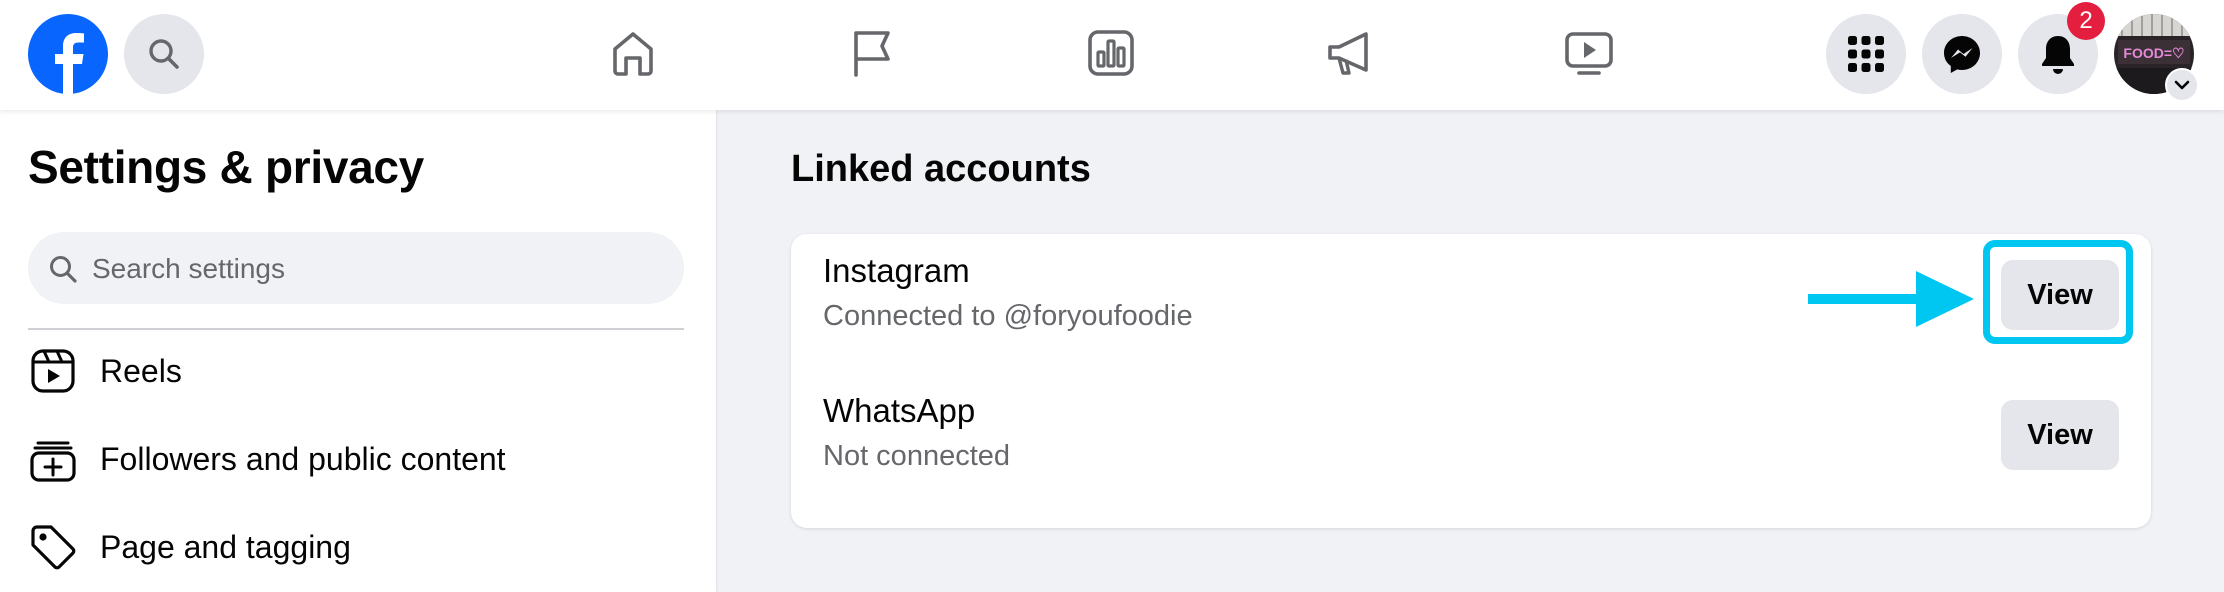 The height and width of the screenshot is (592, 2224). I want to click on menu-grid-icon, so click(1866, 54).